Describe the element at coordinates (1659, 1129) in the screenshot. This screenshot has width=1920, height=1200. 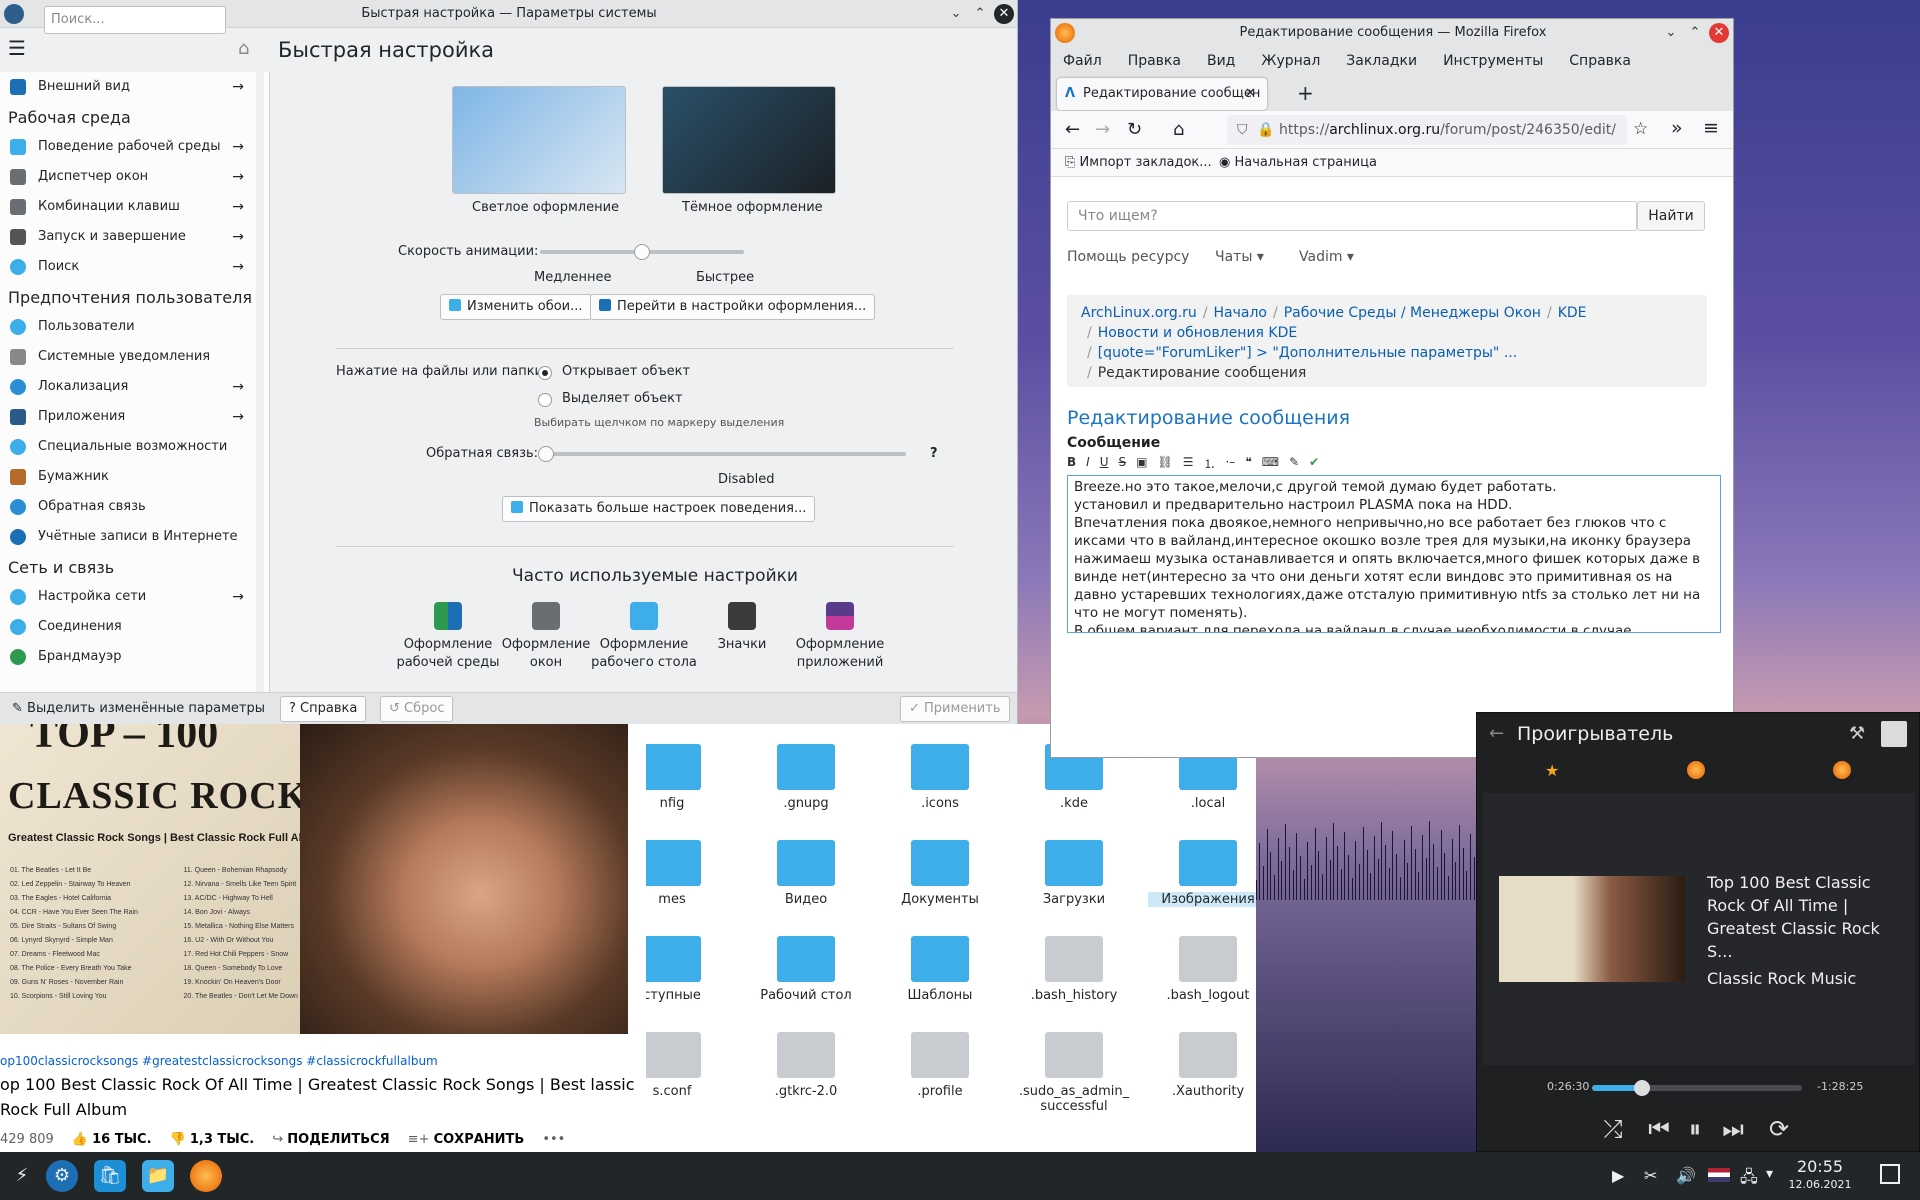
I see `previous-icon: ⏮` at that location.